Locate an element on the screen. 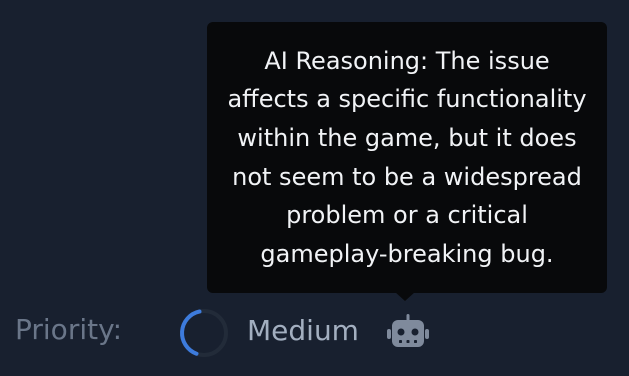  tooltip-line: AI Reasoning: The issue is located at coordinates (407, 60).